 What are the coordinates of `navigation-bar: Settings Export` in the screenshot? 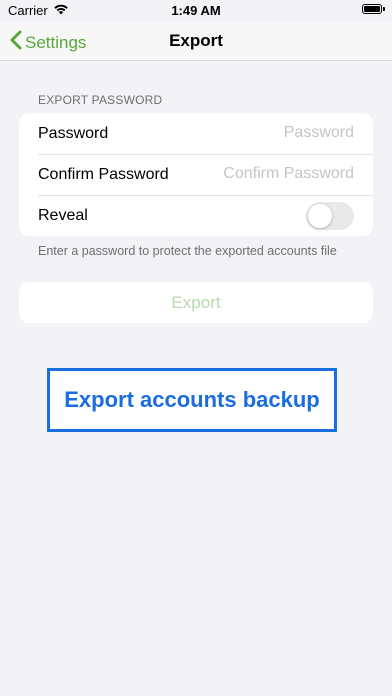 It's located at (196, 41).